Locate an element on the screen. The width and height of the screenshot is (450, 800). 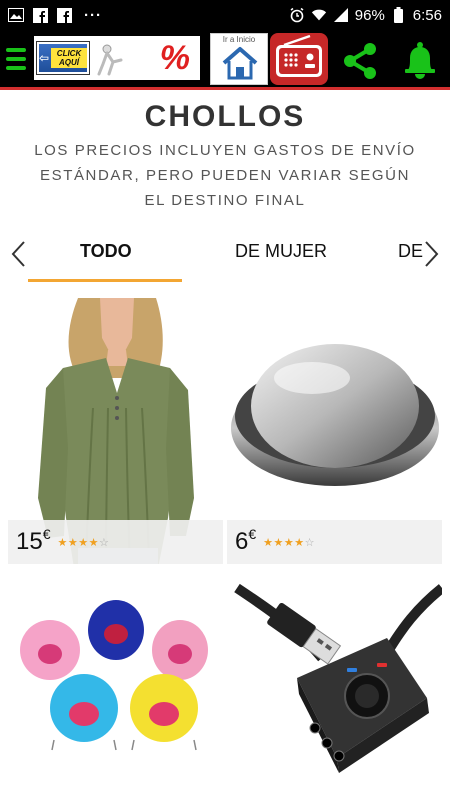
bell-icon is located at coordinates (420, 60).